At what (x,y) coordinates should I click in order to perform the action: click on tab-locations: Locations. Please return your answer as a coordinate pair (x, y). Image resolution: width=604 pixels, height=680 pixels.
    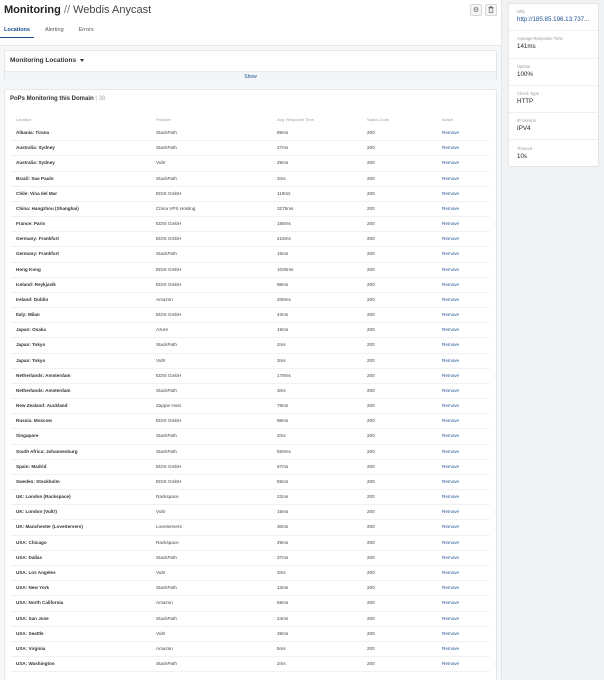
    Looking at the image, I should click on (17, 30).